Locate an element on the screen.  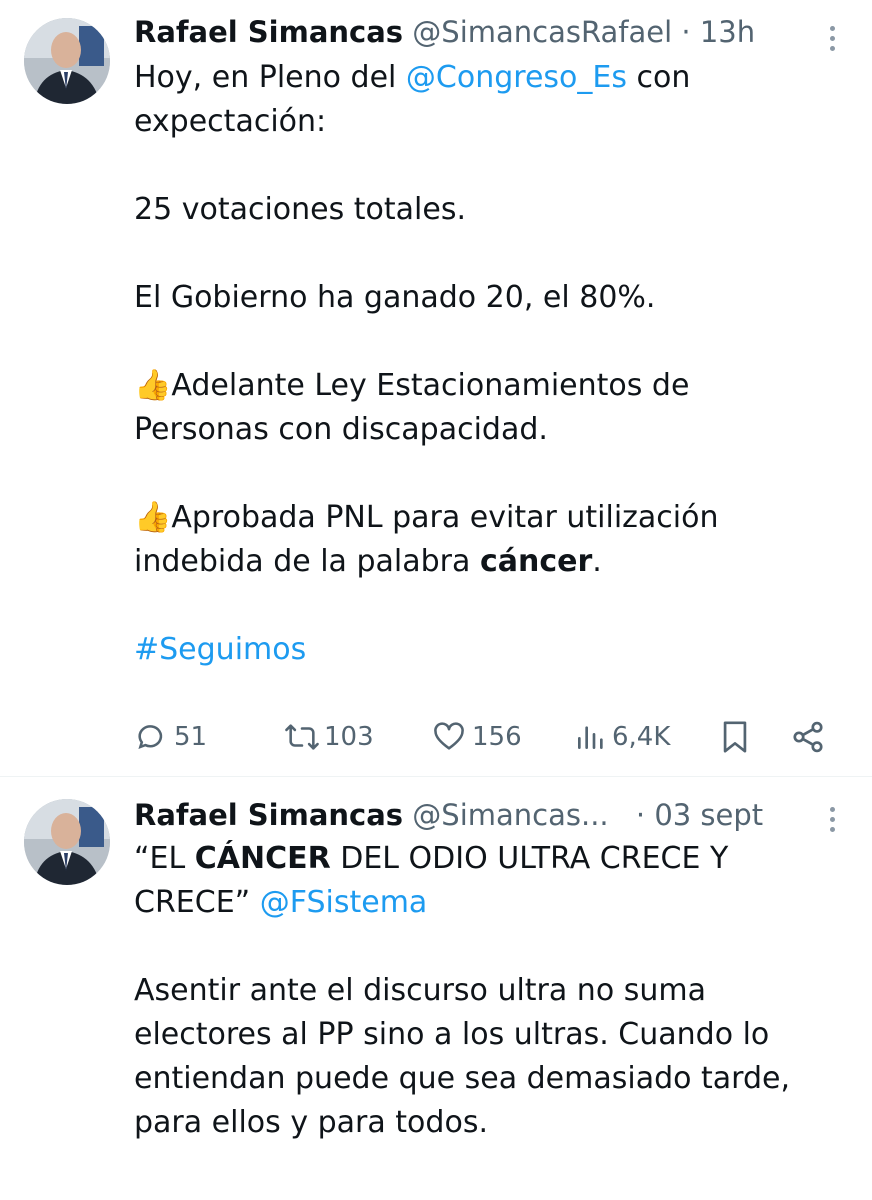
timestamp: 13h is located at coordinates (727, 32).